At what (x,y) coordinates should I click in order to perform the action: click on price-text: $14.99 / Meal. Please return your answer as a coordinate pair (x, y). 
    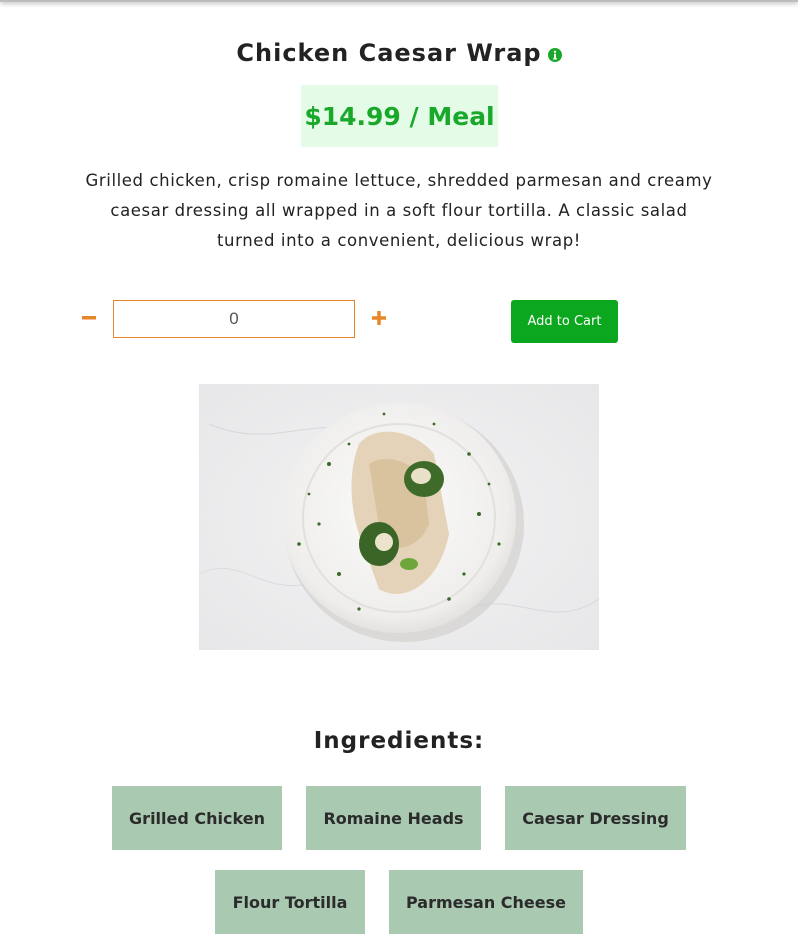
    Looking at the image, I should click on (399, 116).